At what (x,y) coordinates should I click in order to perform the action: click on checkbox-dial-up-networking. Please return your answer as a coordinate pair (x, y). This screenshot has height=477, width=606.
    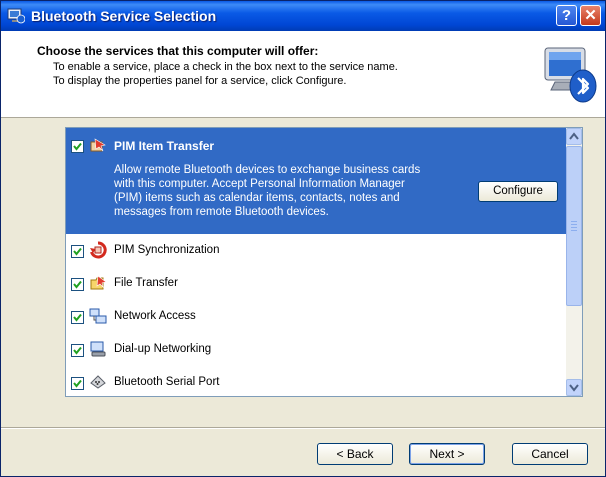
    Looking at the image, I should click on (77, 350).